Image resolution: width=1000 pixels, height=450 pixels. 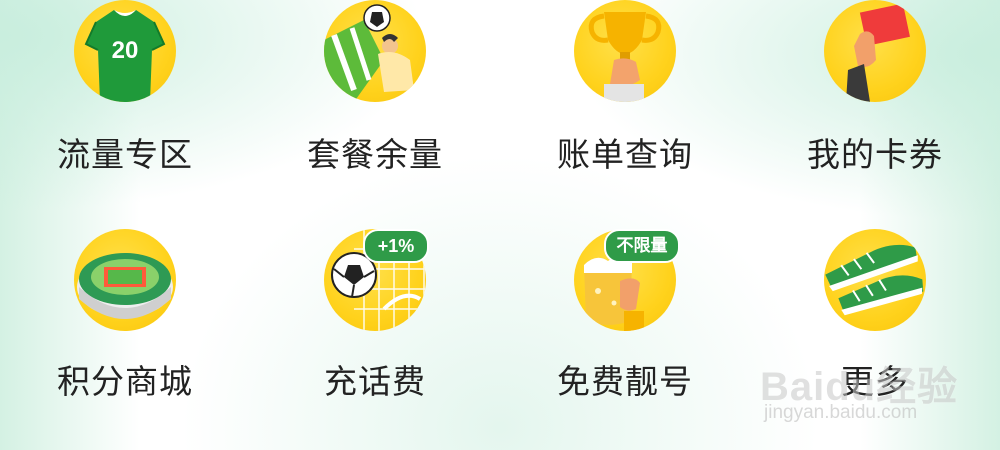 What do you see at coordinates (875, 112) in the screenshot?
I see `tile-my-coupons: 我的卡券` at bounding box center [875, 112].